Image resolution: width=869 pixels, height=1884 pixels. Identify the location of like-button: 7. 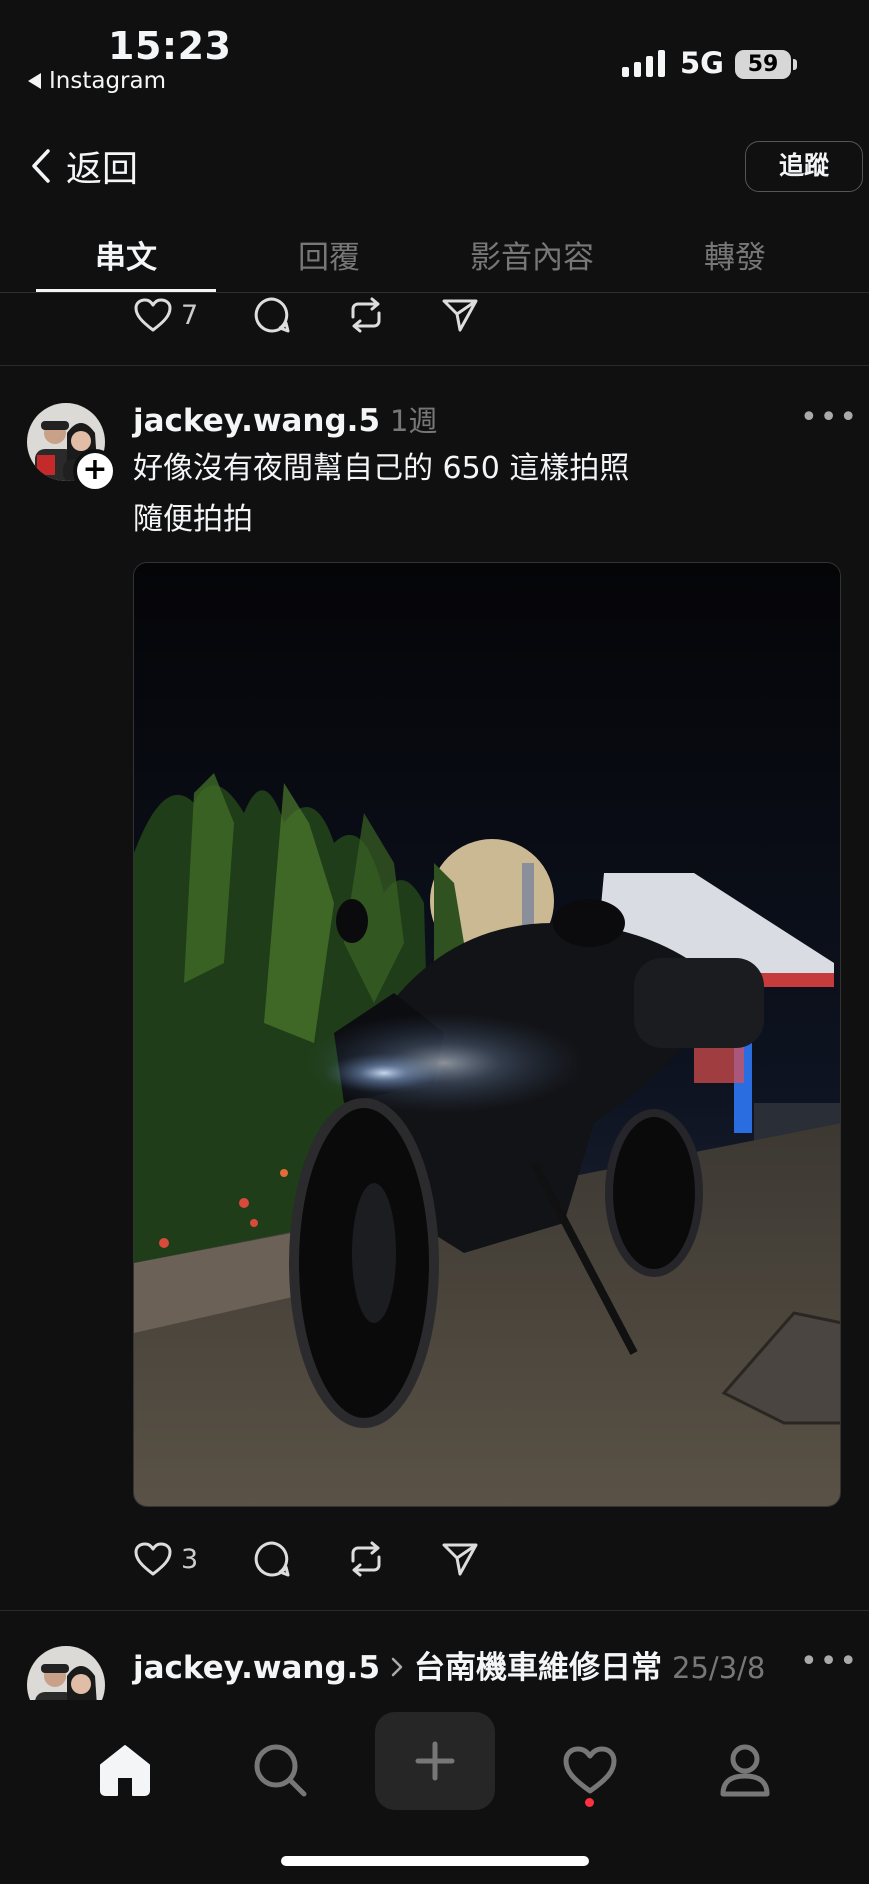
(193, 315).